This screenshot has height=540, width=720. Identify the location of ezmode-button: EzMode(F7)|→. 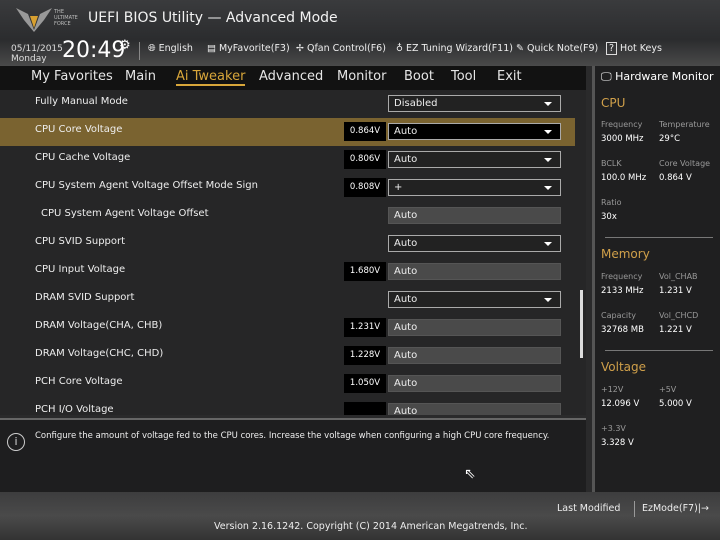
(675, 508).